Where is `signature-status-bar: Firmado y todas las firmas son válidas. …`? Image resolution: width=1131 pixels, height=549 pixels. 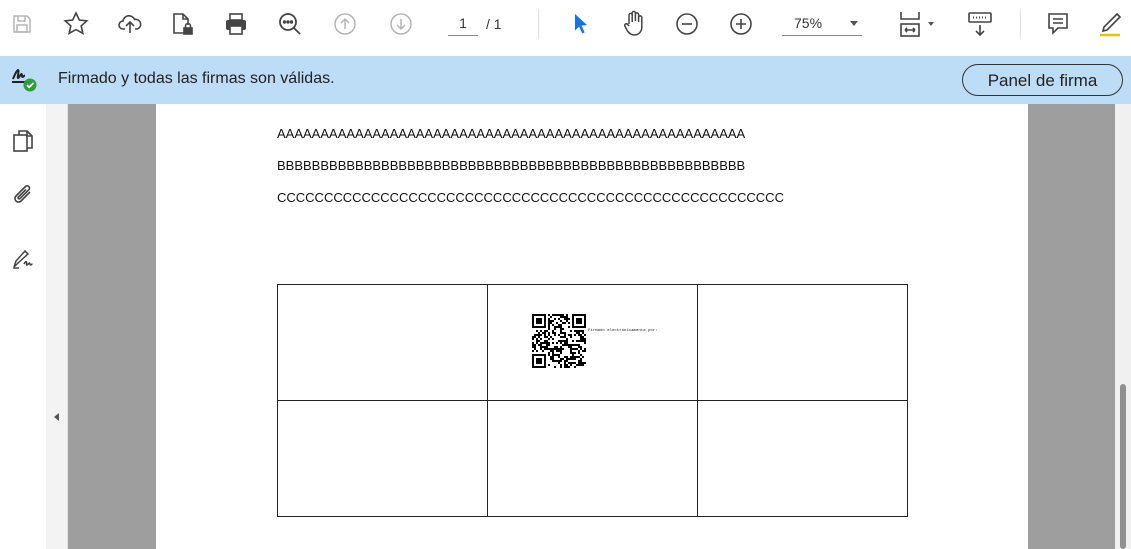 signature-status-bar: Firmado y todas las firmas son válidas. … is located at coordinates (565, 80).